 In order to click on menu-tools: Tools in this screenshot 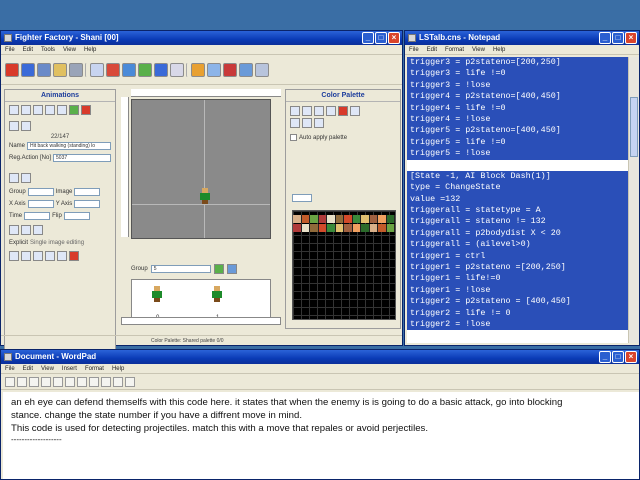, I will do `click(48, 49)`.